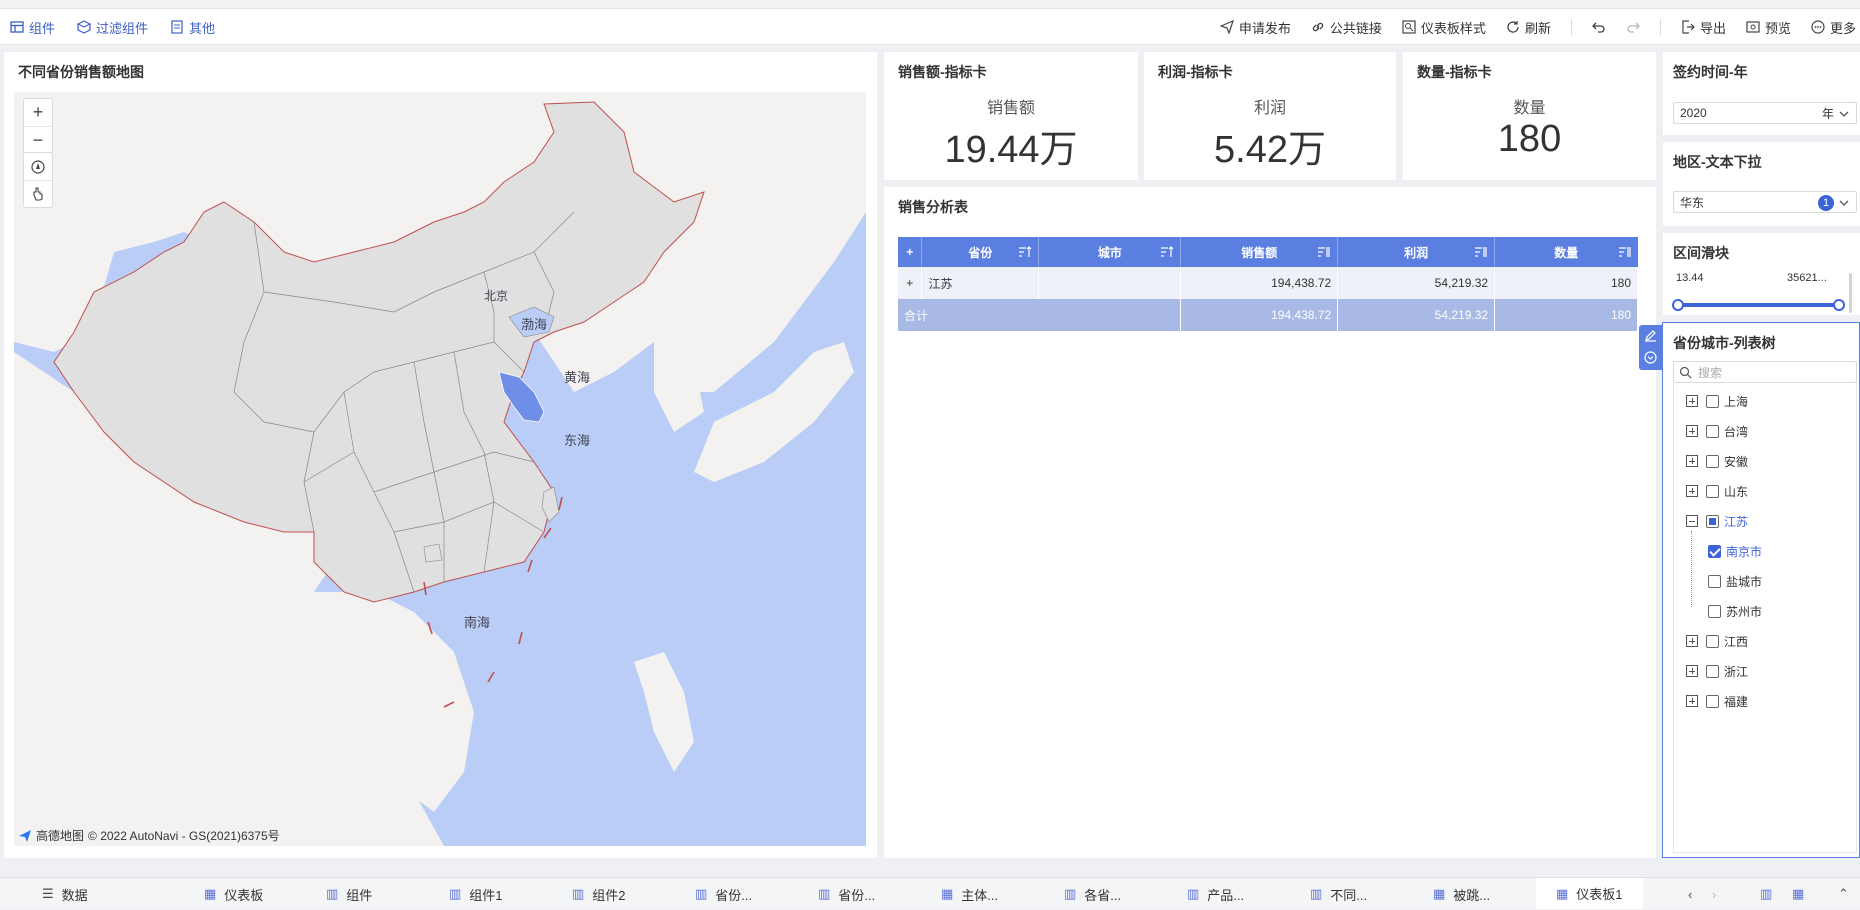 The width and height of the screenshot is (1860, 910). Describe the element at coordinates (149, 835) in the screenshot. I see `map-credit: 高德地图 © 2022 AutoNavi - GS(2021)6375号` at that location.